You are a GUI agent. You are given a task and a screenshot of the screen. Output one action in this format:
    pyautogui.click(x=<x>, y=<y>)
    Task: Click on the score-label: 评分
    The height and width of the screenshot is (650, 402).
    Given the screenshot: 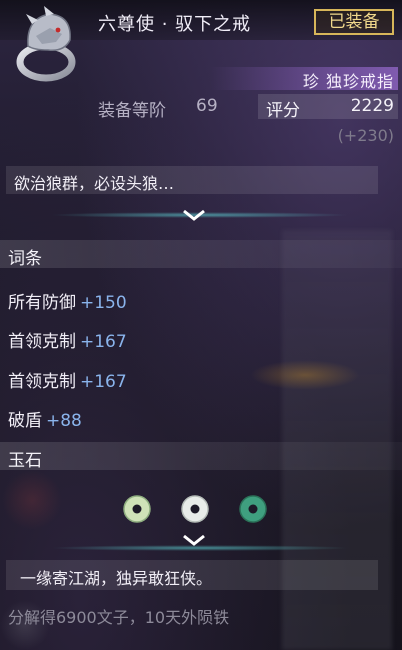 What is the action you would take?
    pyautogui.click(x=283, y=111)
    